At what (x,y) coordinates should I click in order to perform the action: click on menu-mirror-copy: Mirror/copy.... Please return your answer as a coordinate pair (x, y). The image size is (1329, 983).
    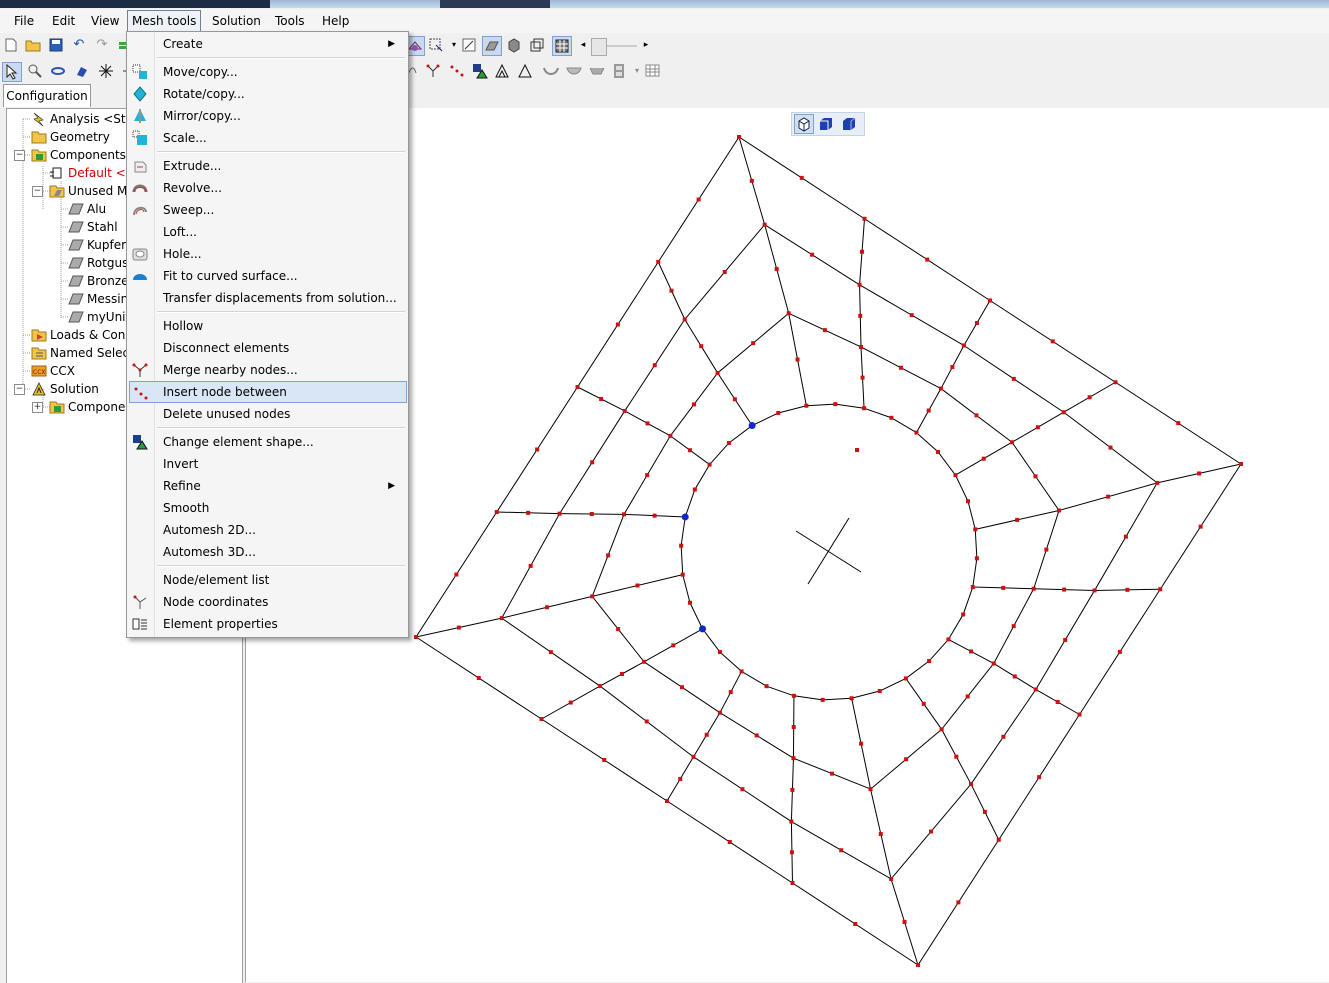
    Looking at the image, I should click on (267, 116).